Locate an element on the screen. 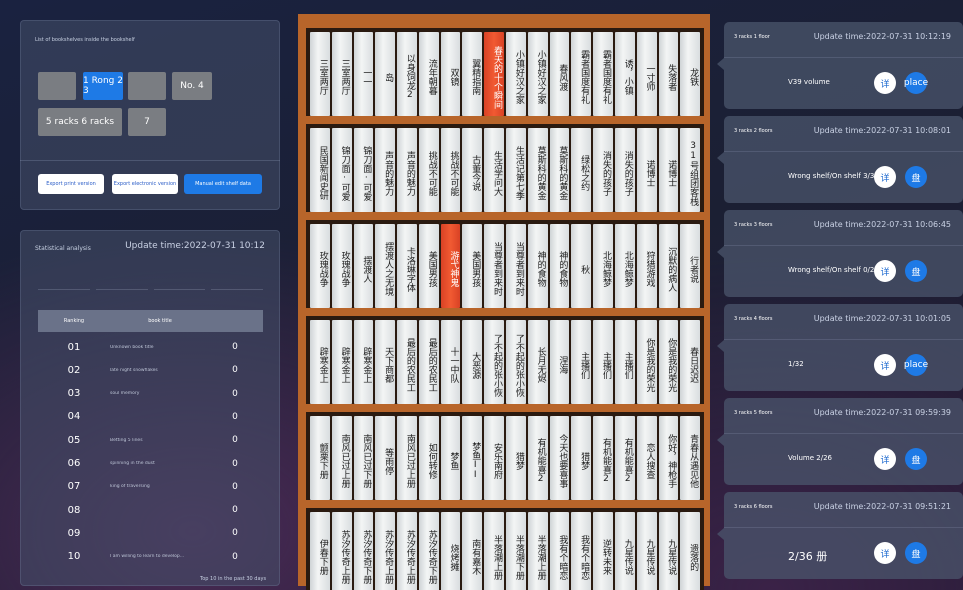  book-spine: 一寸师 is located at coordinates (646, 74).